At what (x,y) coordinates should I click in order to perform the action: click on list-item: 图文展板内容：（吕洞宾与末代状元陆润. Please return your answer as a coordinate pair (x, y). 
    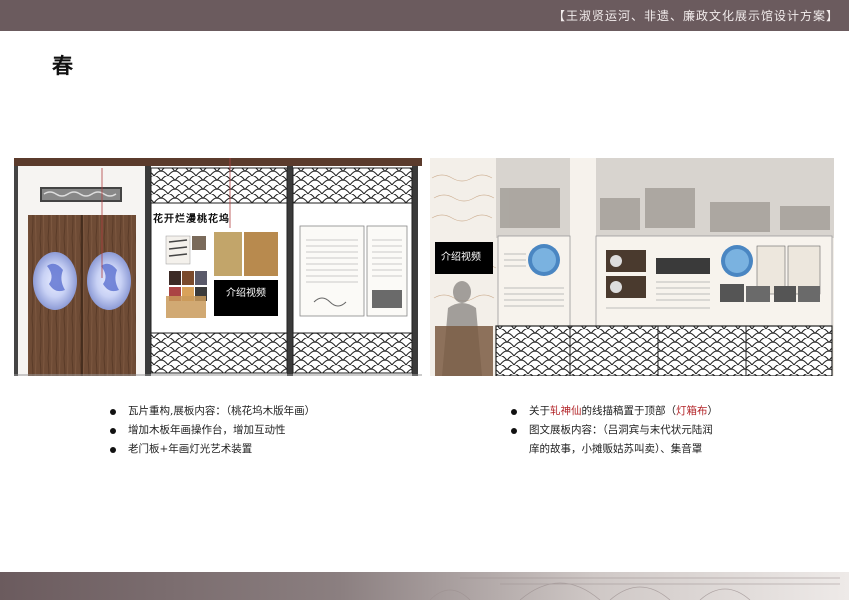
    Looking at the image, I should click on (614, 430).